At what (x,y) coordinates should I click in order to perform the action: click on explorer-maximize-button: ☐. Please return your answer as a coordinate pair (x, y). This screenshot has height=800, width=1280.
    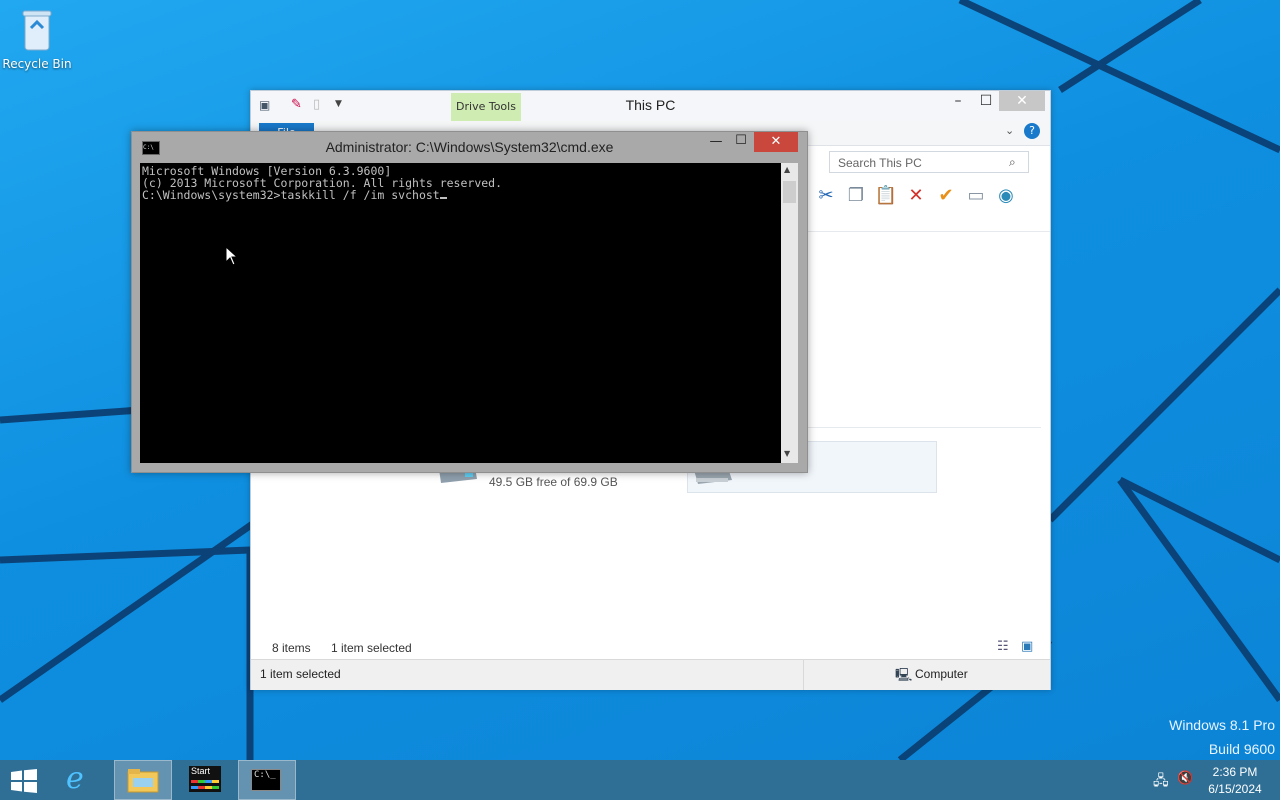
    Looking at the image, I should click on (986, 101).